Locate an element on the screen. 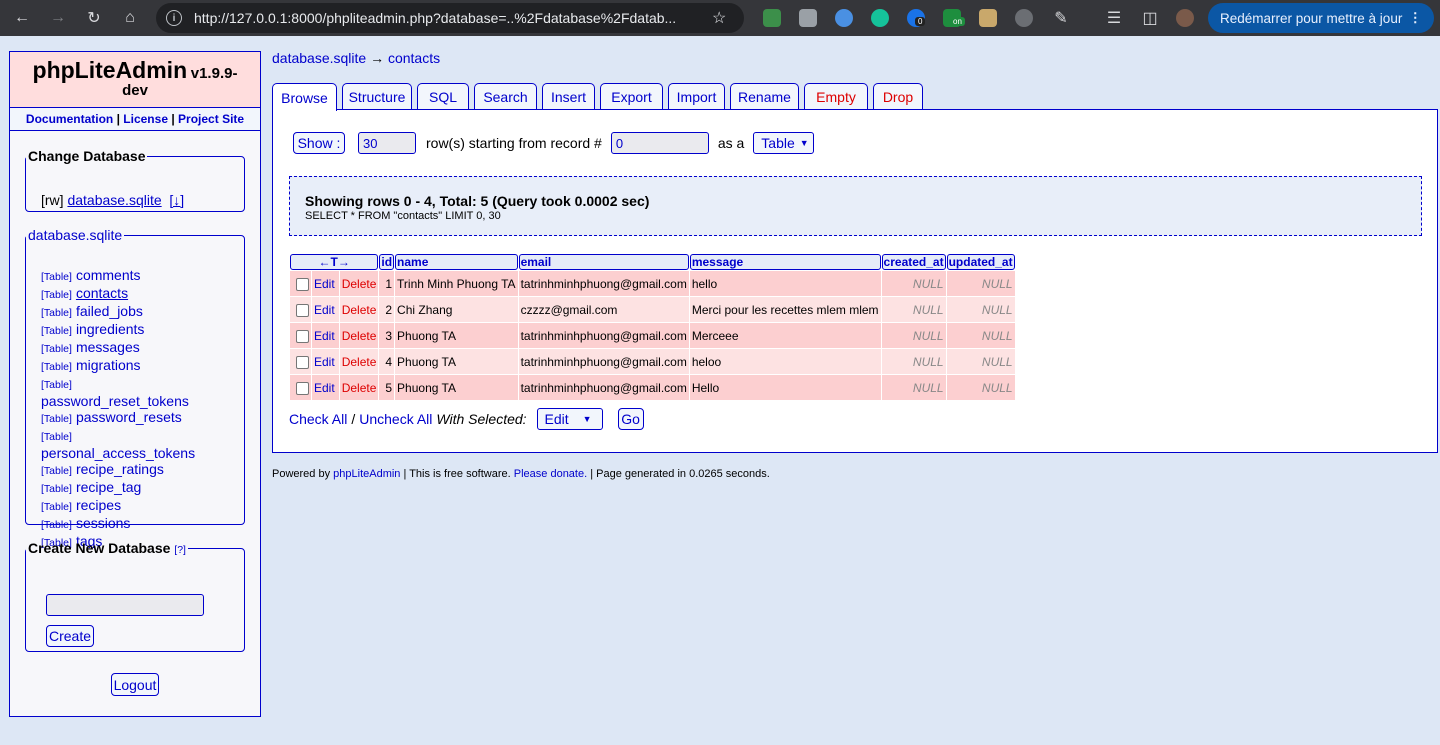 The image size is (1440, 745). column-header-email: email is located at coordinates (603, 262).